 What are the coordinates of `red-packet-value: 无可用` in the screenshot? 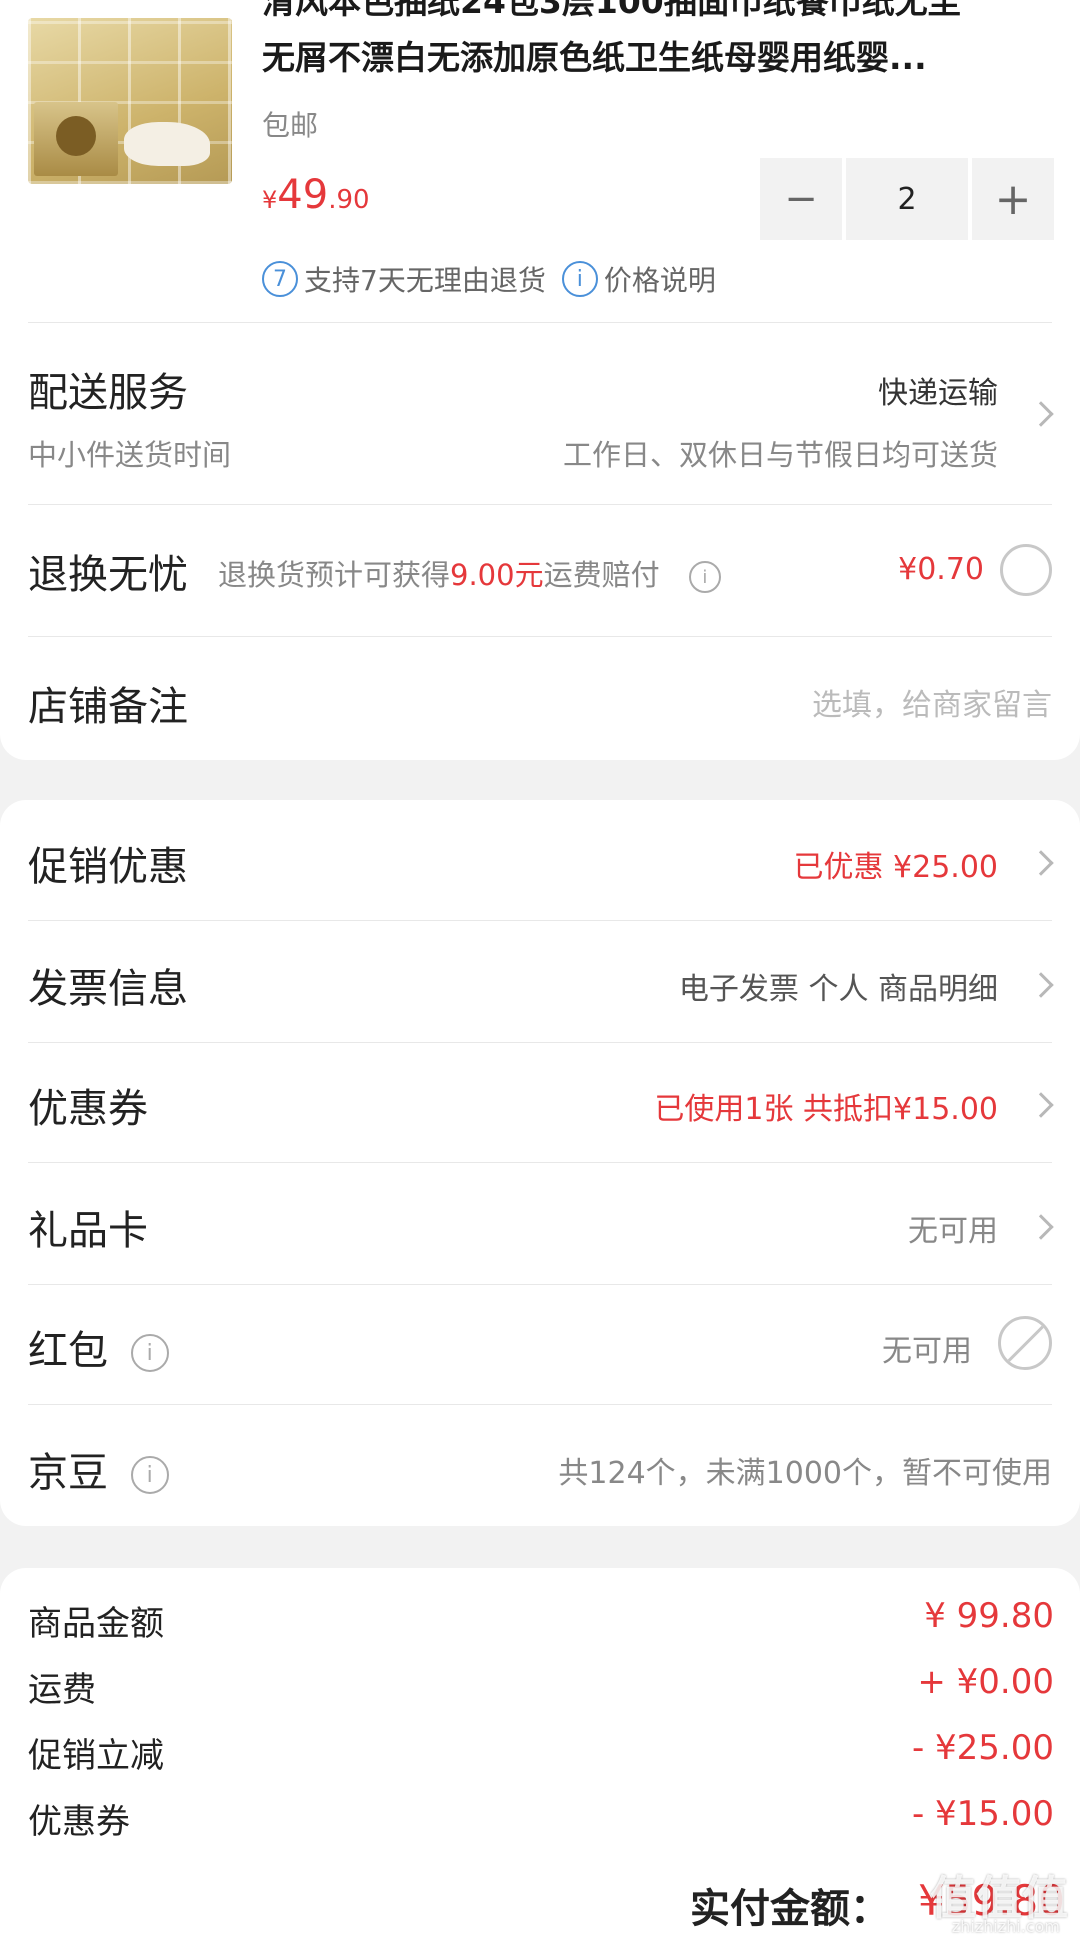 It's located at (927, 1351).